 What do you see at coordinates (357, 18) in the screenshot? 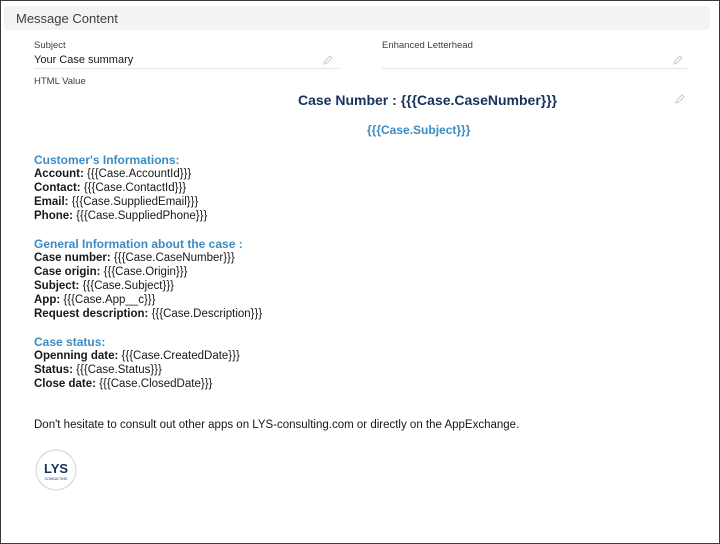
I see `section-header: Message Content` at bounding box center [357, 18].